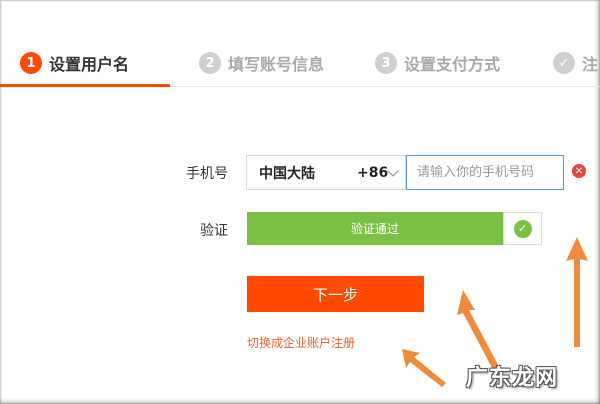  Describe the element at coordinates (590, 64) in the screenshot. I see `step-4-label: 注` at that location.